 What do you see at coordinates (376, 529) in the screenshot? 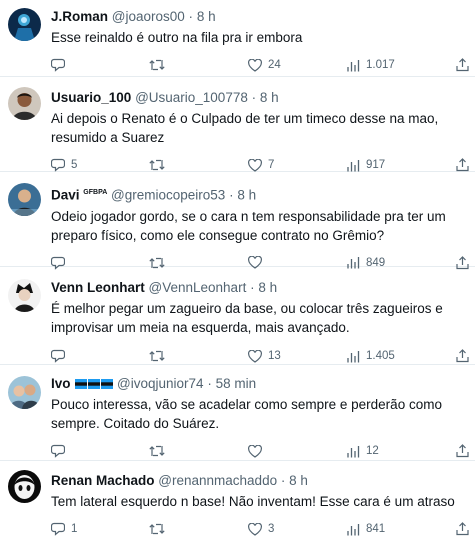
I see `views-count: 841` at bounding box center [376, 529].